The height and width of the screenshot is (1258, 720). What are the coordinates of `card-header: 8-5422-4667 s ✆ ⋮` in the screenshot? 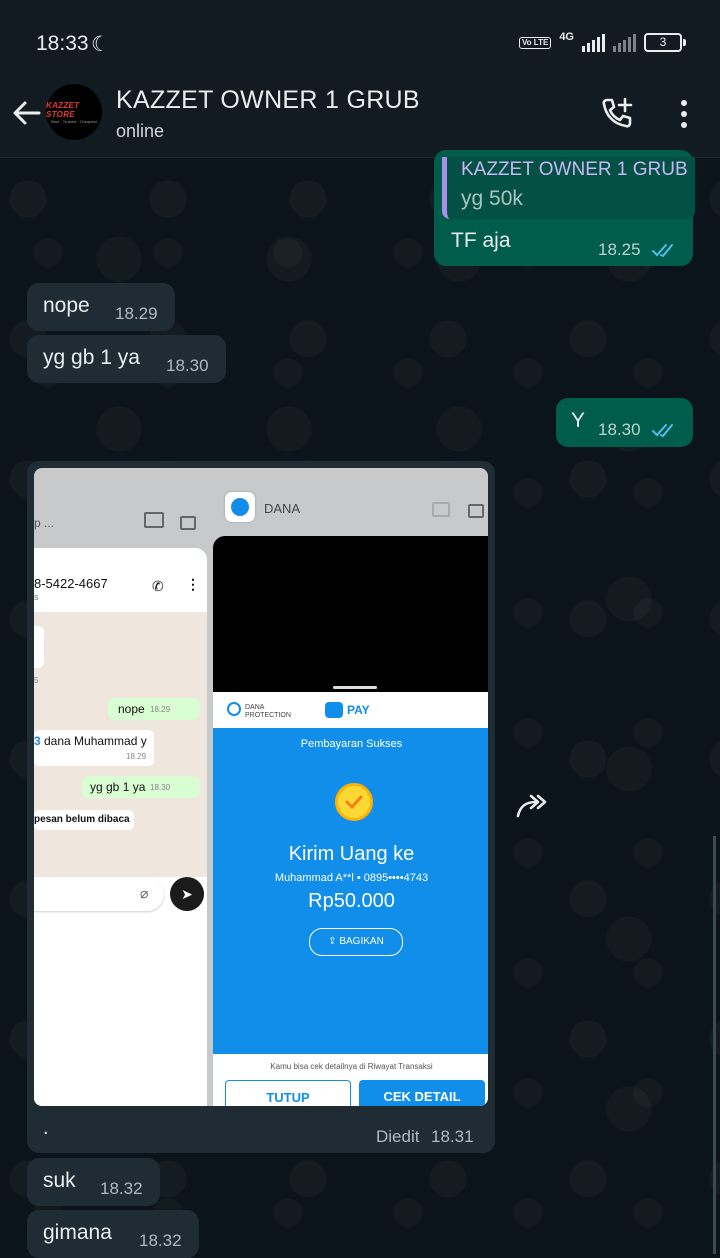 It's located at (120, 580).